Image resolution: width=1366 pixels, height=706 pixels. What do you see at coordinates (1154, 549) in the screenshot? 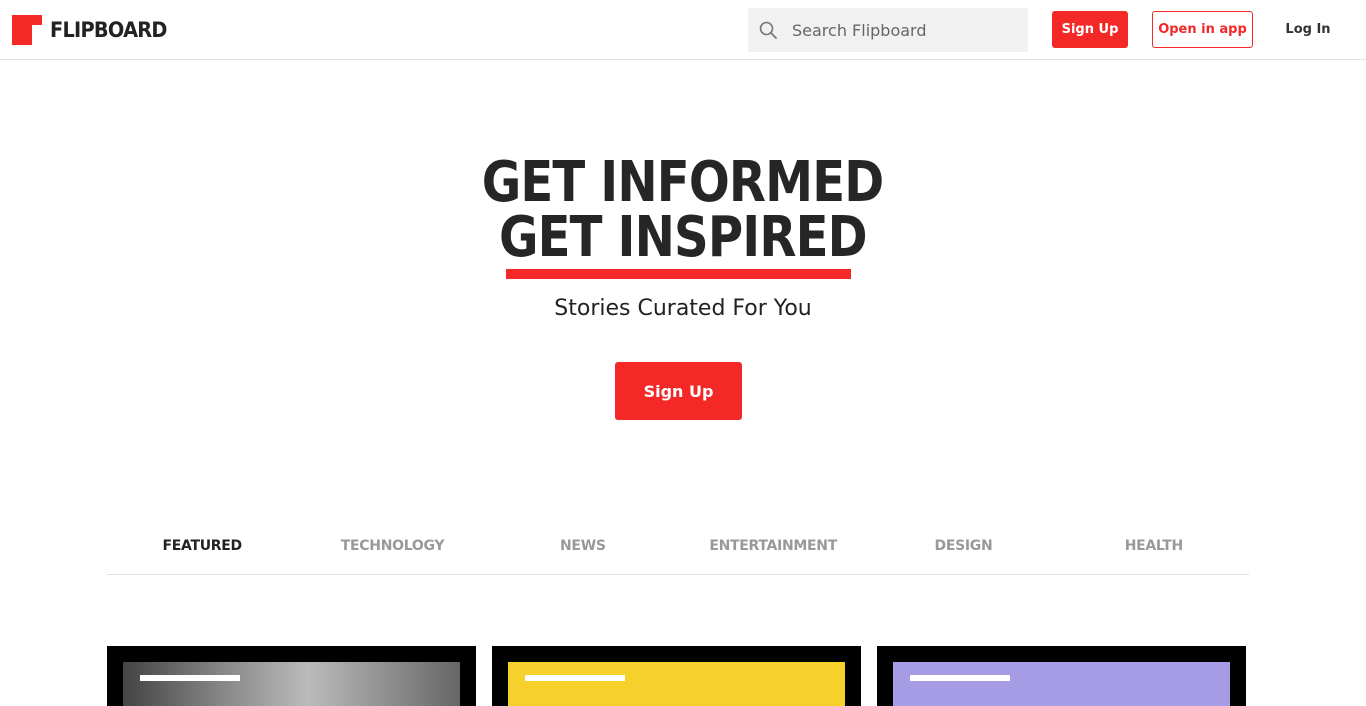
I see `tab-health: HEALTH` at bounding box center [1154, 549].